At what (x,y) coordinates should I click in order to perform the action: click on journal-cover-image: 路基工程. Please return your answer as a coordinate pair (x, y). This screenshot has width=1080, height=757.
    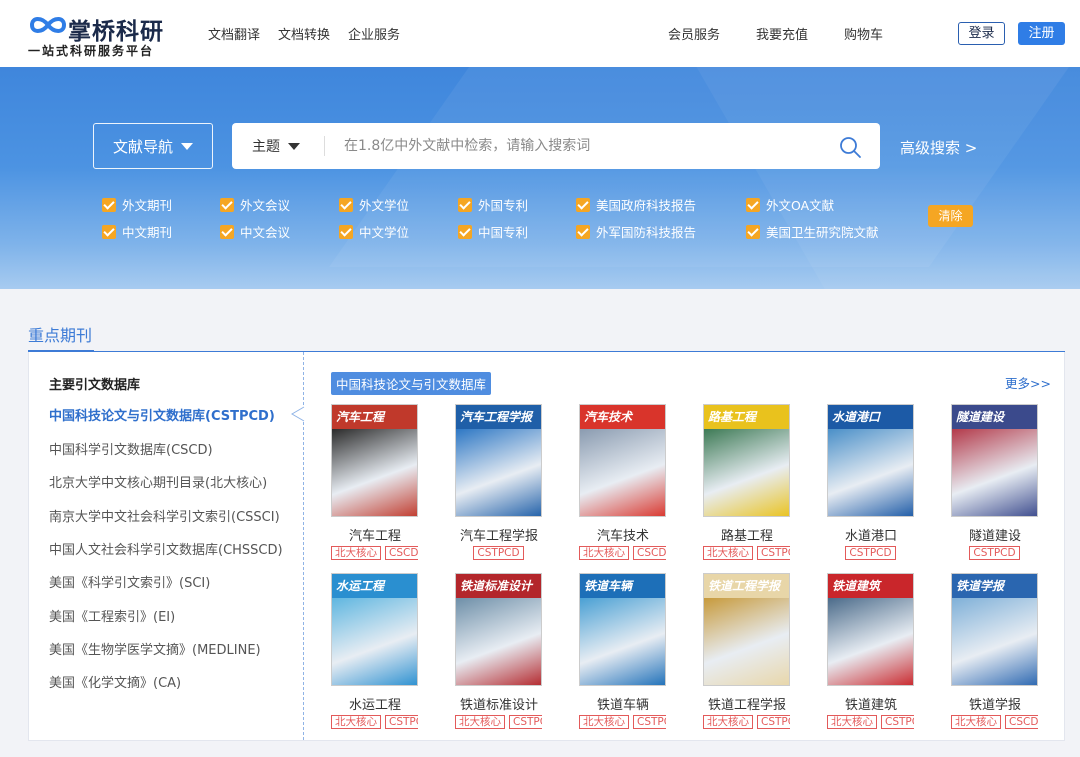
    Looking at the image, I should click on (746, 460).